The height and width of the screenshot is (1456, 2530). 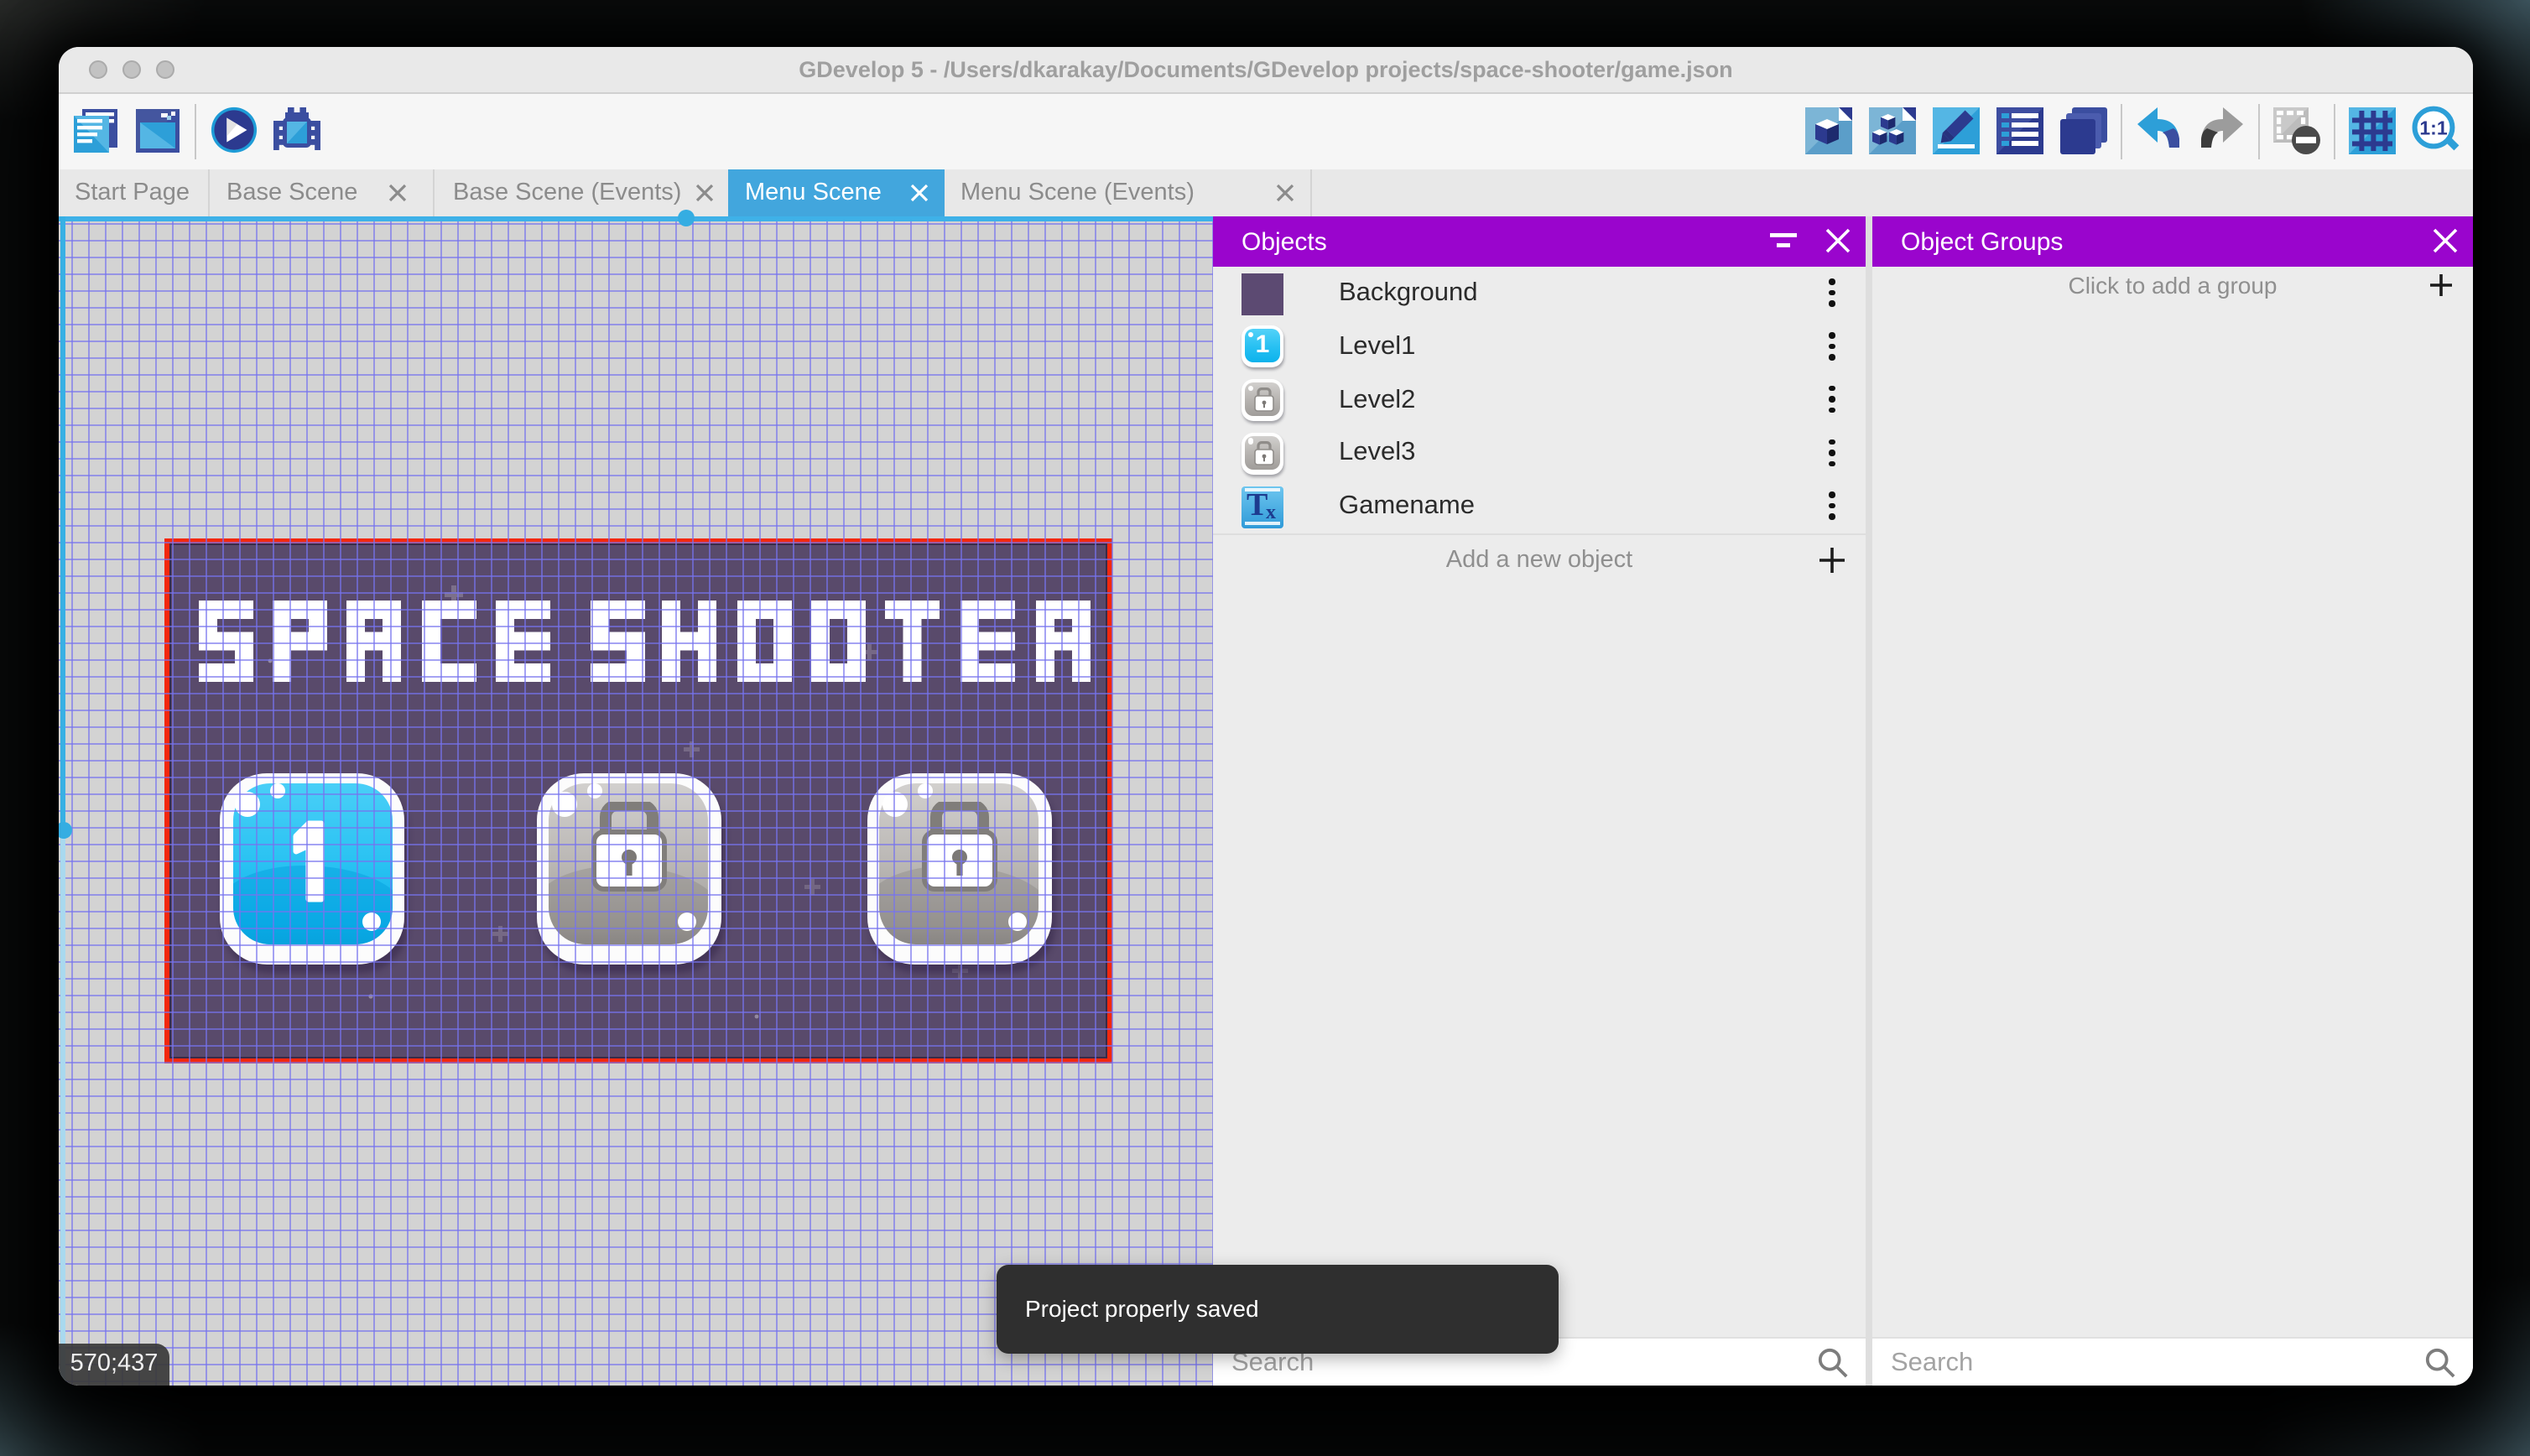 What do you see at coordinates (2433, 128) in the screenshot?
I see `svg-text: 1:1` at bounding box center [2433, 128].